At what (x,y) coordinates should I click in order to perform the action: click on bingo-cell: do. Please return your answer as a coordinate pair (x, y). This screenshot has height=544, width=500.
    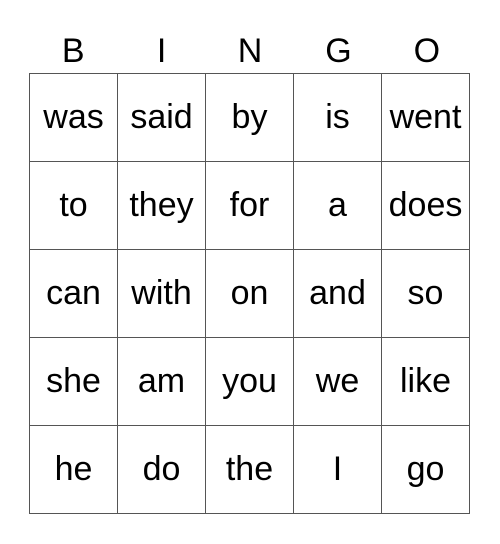
    Looking at the image, I should click on (162, 470).